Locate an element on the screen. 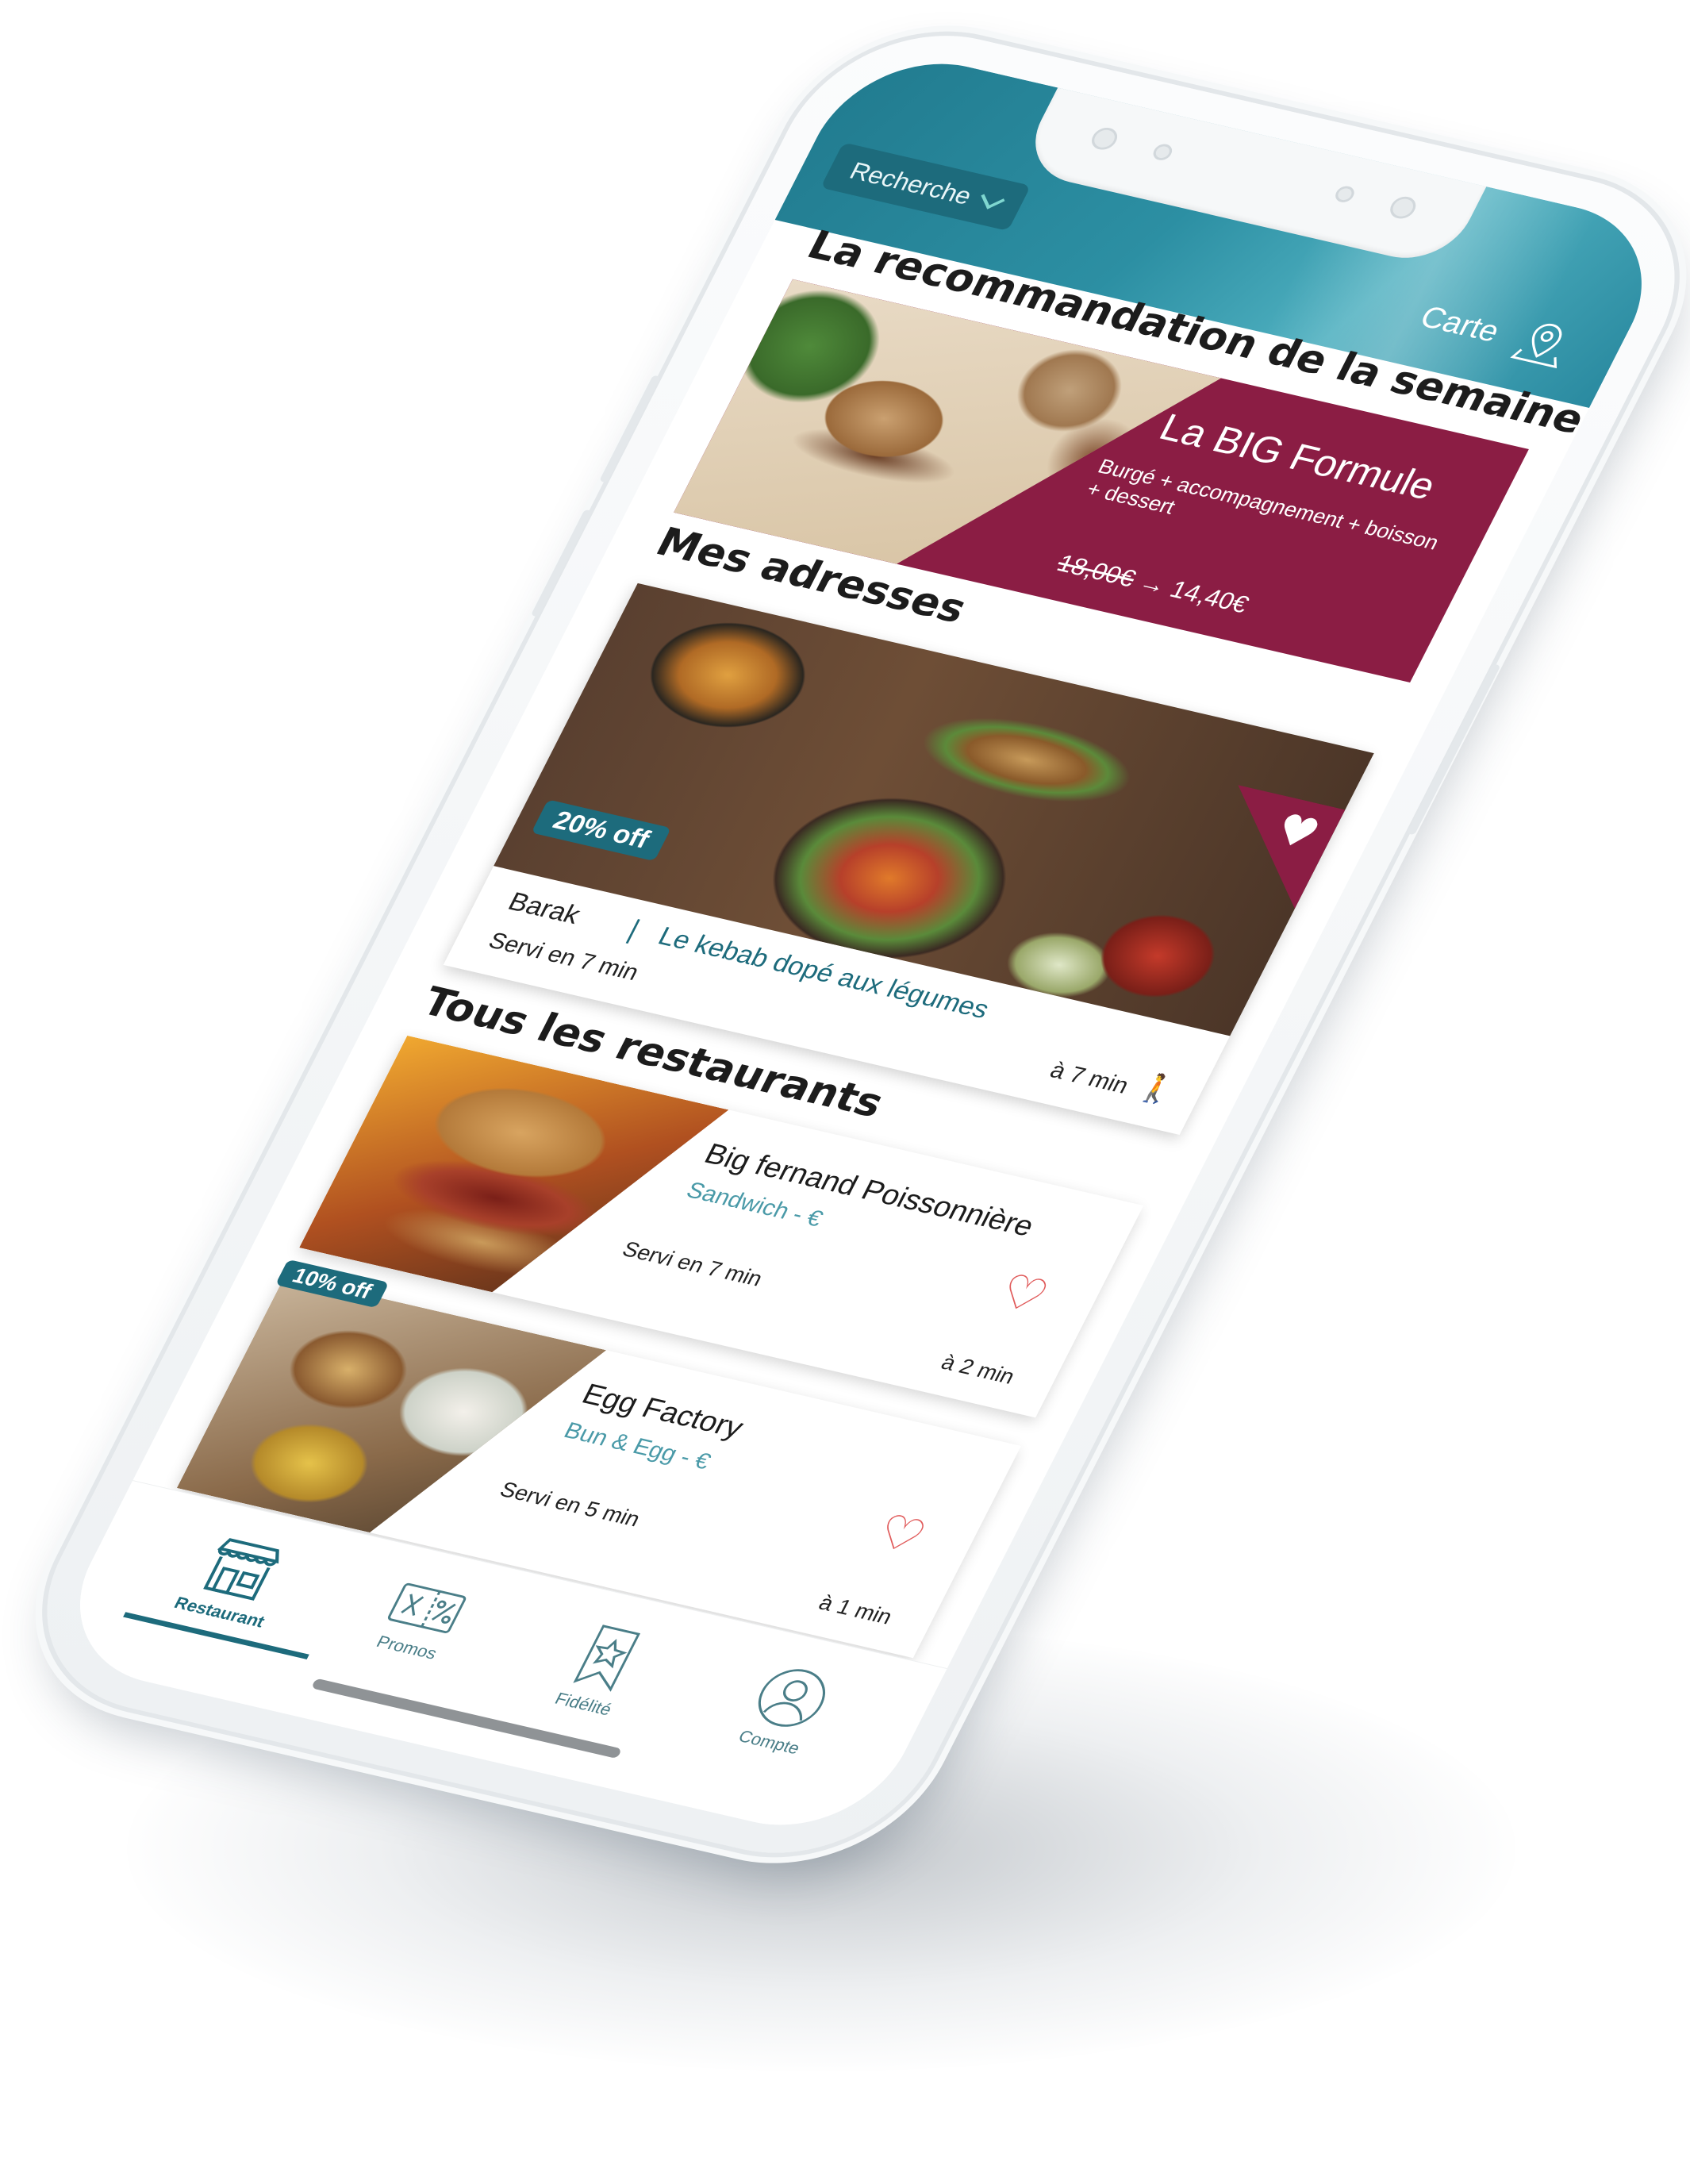 This screenshot has height=2184, width=1690. arrow-icon: → is located at coordinates (1153, 583).